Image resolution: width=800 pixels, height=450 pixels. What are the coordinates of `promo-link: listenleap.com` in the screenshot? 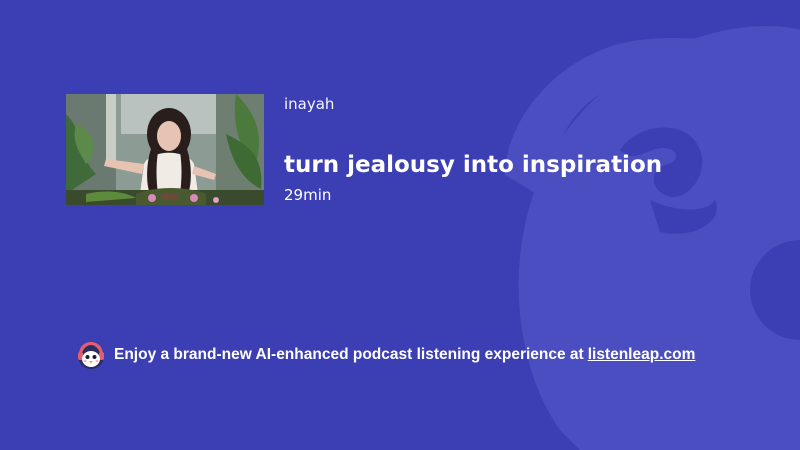 It's located at (642, 355).